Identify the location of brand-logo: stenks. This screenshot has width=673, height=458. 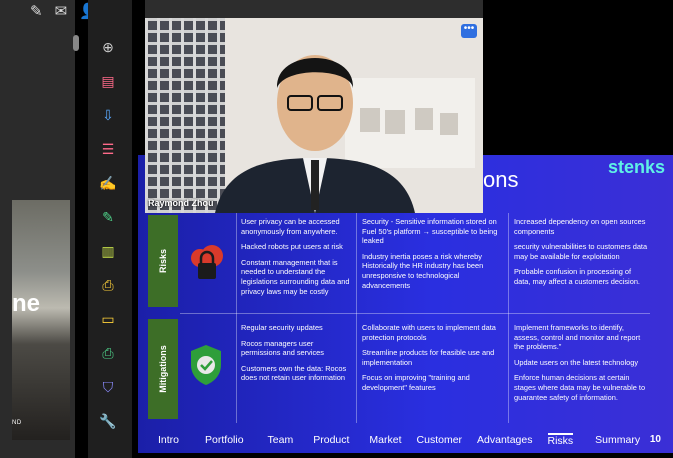
(637, 167).